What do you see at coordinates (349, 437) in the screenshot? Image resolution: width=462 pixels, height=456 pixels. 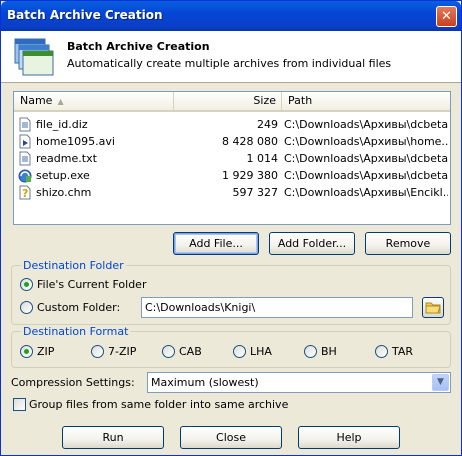 I see `help-button: Help` at bounding box center [349, 437].